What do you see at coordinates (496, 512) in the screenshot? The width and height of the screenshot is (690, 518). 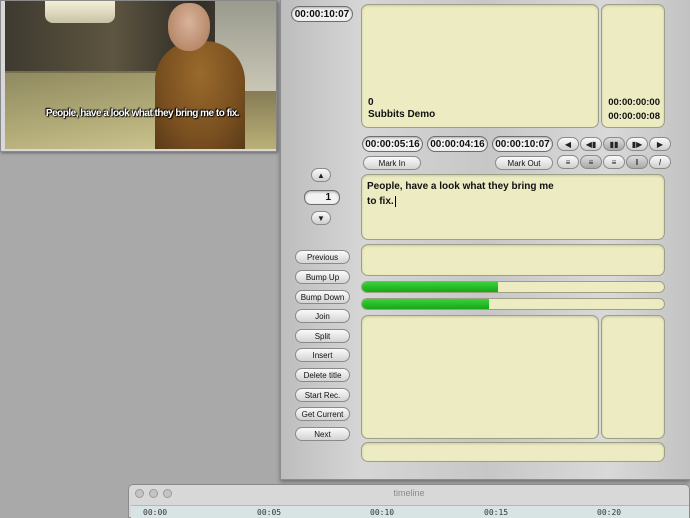 I see `timeline-tick: 00:15` at bounding box center [496, 512].